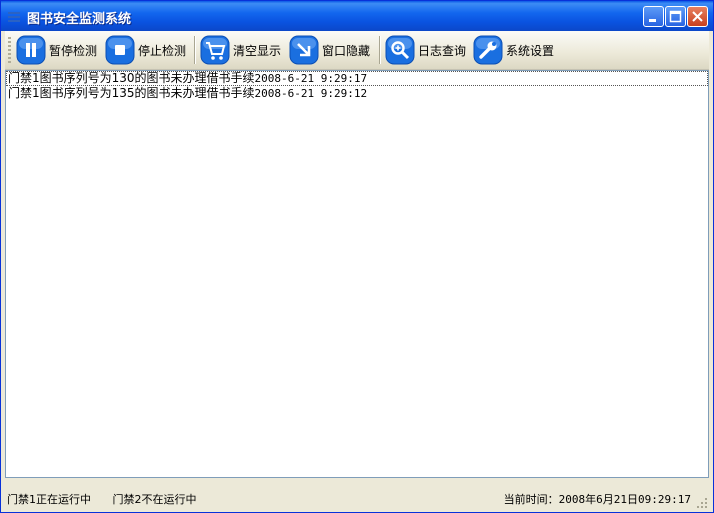 Image resolution: width=714 pixels, height=513 pixels. What do you see at coordinates (653, 16) in the screenshot?
I see `minimize-button` at bounding box center [653, 16].